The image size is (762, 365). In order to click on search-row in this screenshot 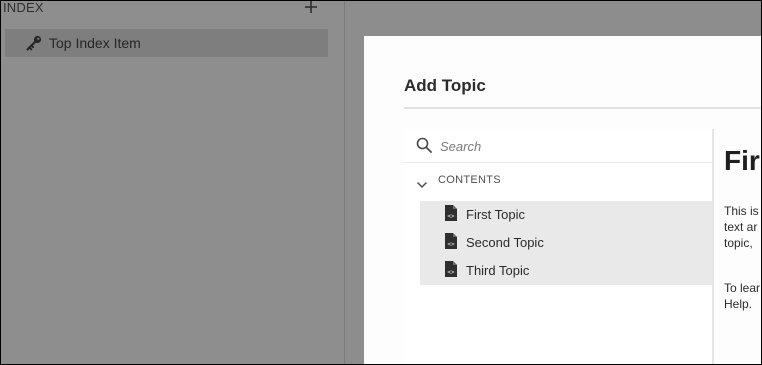, I will do `click(558, 146)`.